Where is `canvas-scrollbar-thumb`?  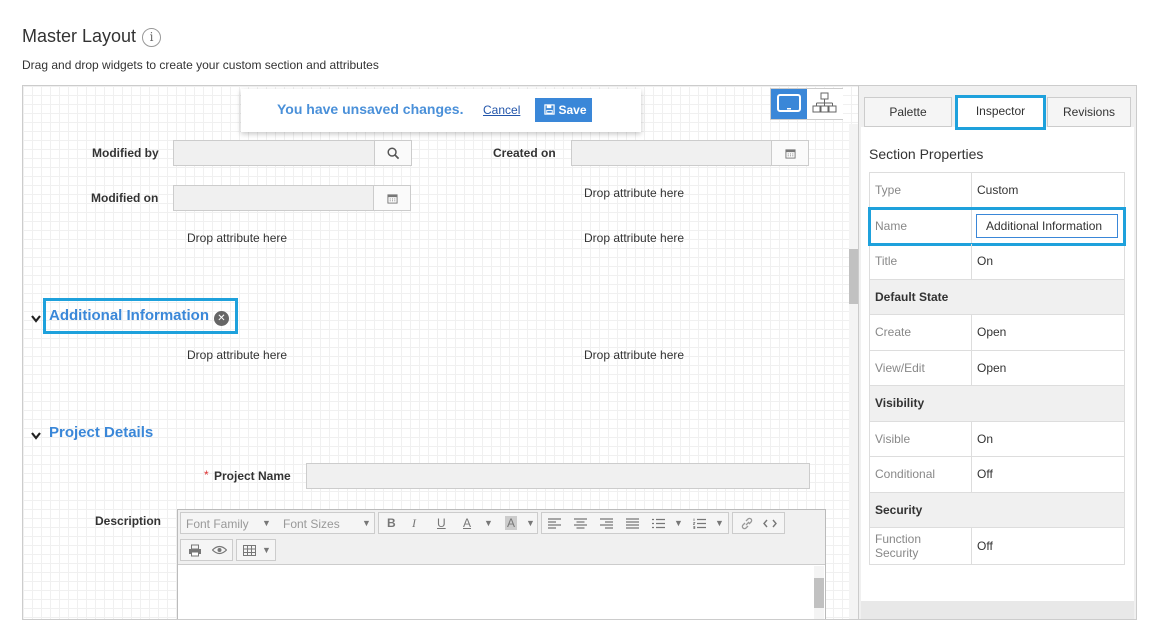 canvas-scrollbar-thumb is located at coordinates (853, 276).